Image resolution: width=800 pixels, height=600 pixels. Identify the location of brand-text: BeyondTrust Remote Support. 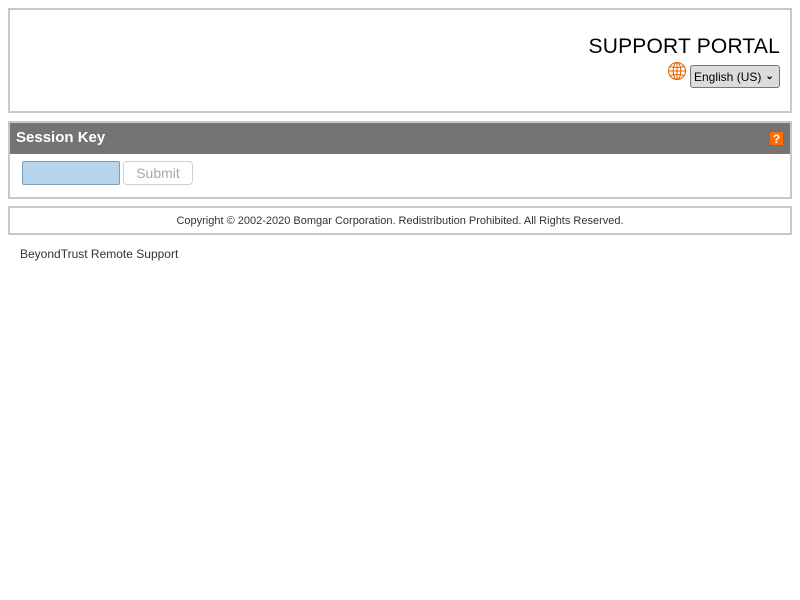
(99, 254).